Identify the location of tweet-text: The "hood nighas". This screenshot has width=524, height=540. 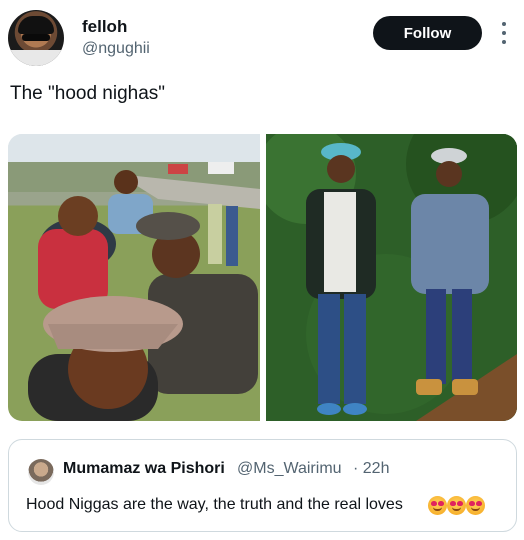
(88, 93).